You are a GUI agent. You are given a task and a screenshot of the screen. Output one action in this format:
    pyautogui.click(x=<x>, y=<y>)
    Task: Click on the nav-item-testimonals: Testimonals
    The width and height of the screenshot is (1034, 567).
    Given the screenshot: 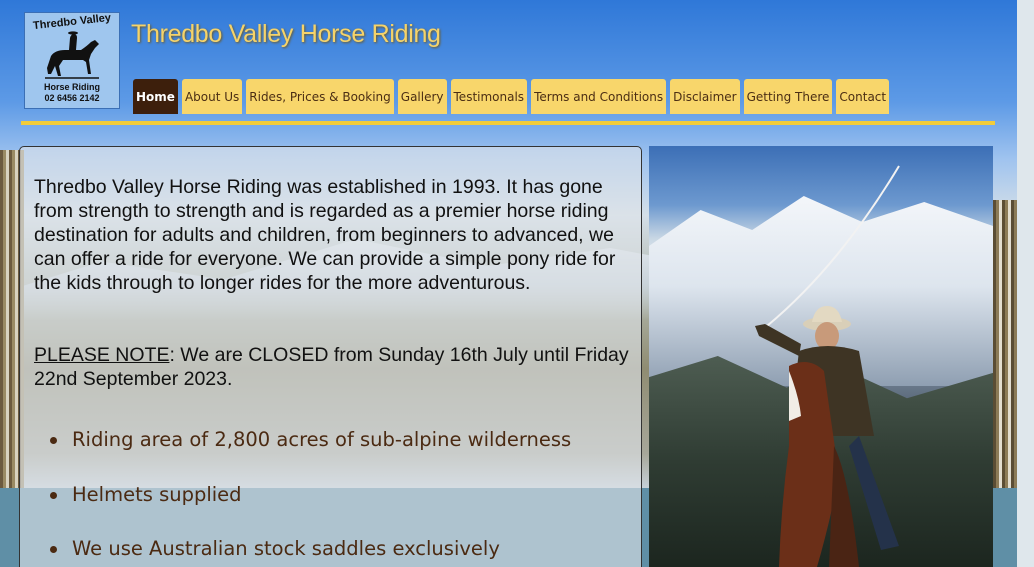 What is the action you would take?
    pyautogui.click(x=489, y=96)
    